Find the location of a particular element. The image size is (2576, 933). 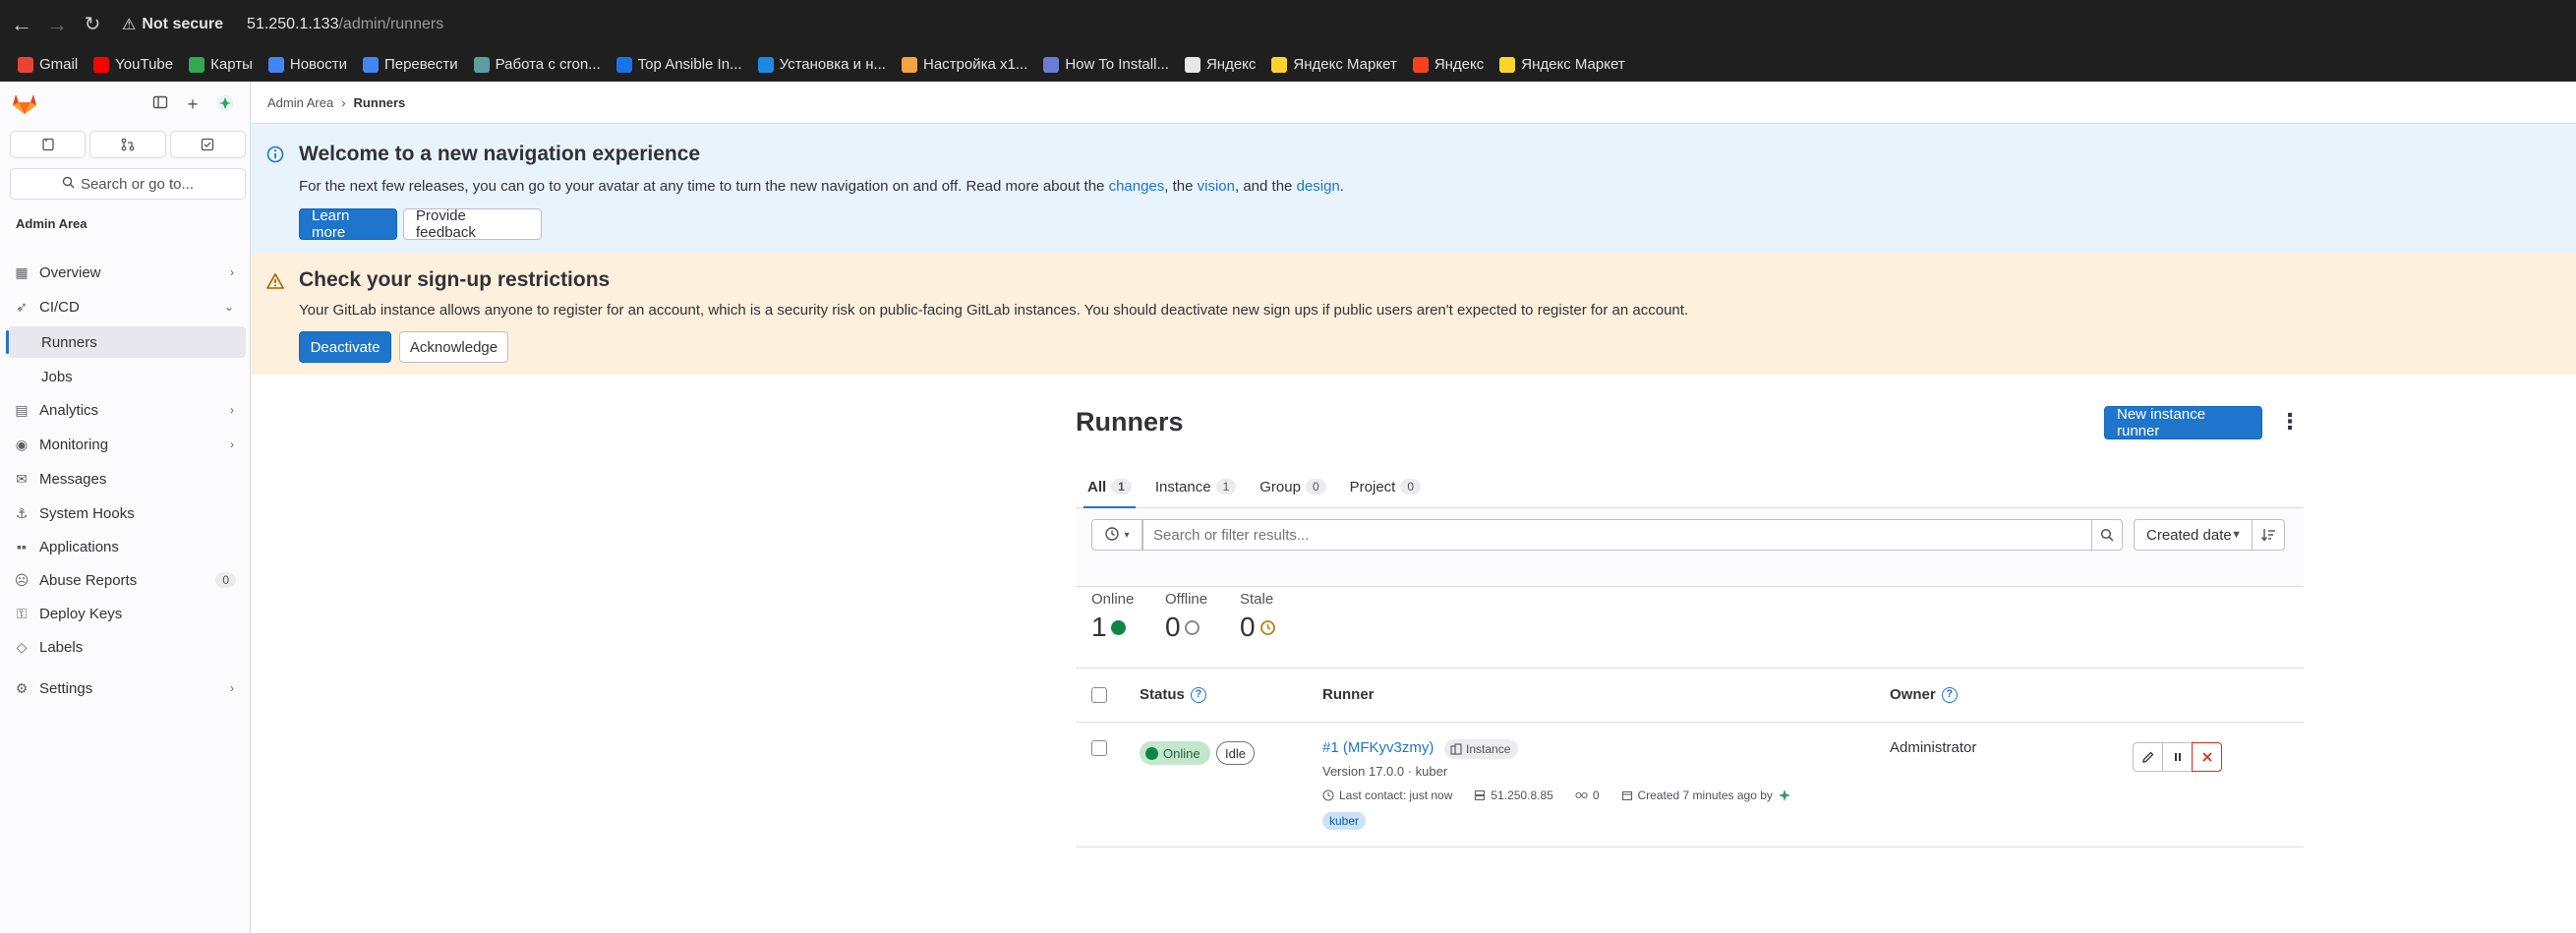

bookmark-label: Новости is located at coordinates (318, 64).